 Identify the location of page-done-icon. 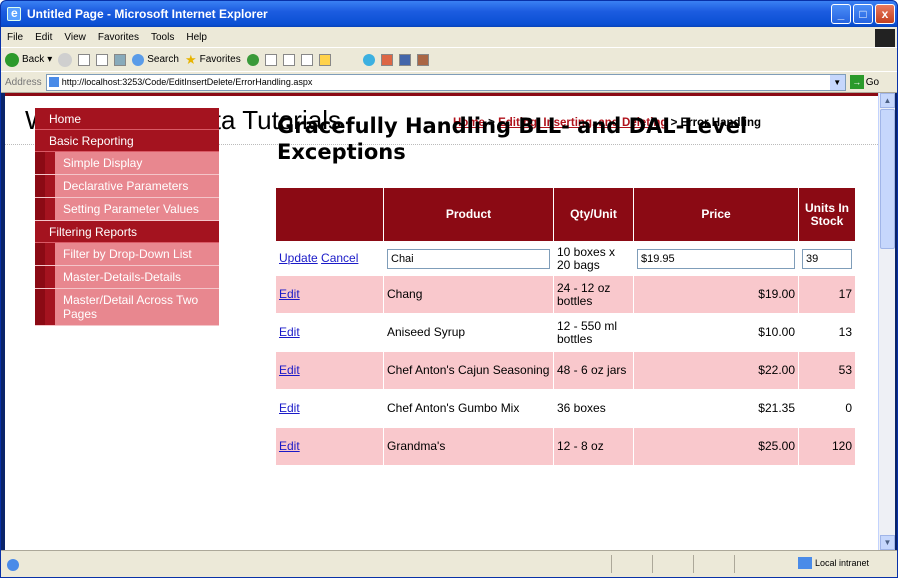
(13, 565).